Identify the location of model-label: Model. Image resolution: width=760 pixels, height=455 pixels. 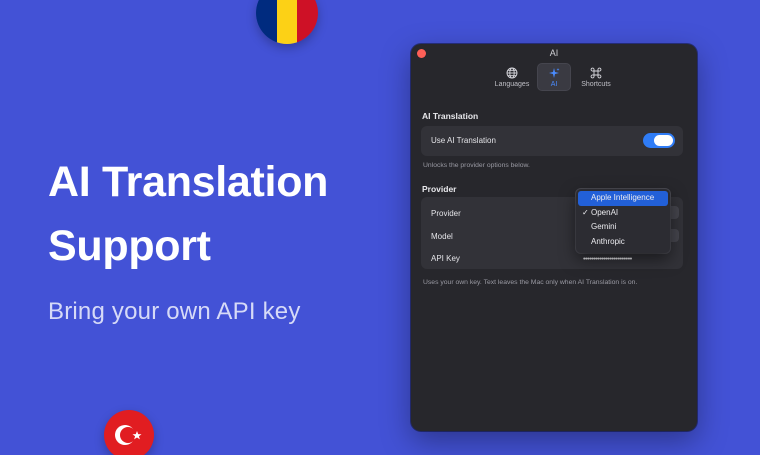
(442, 236).